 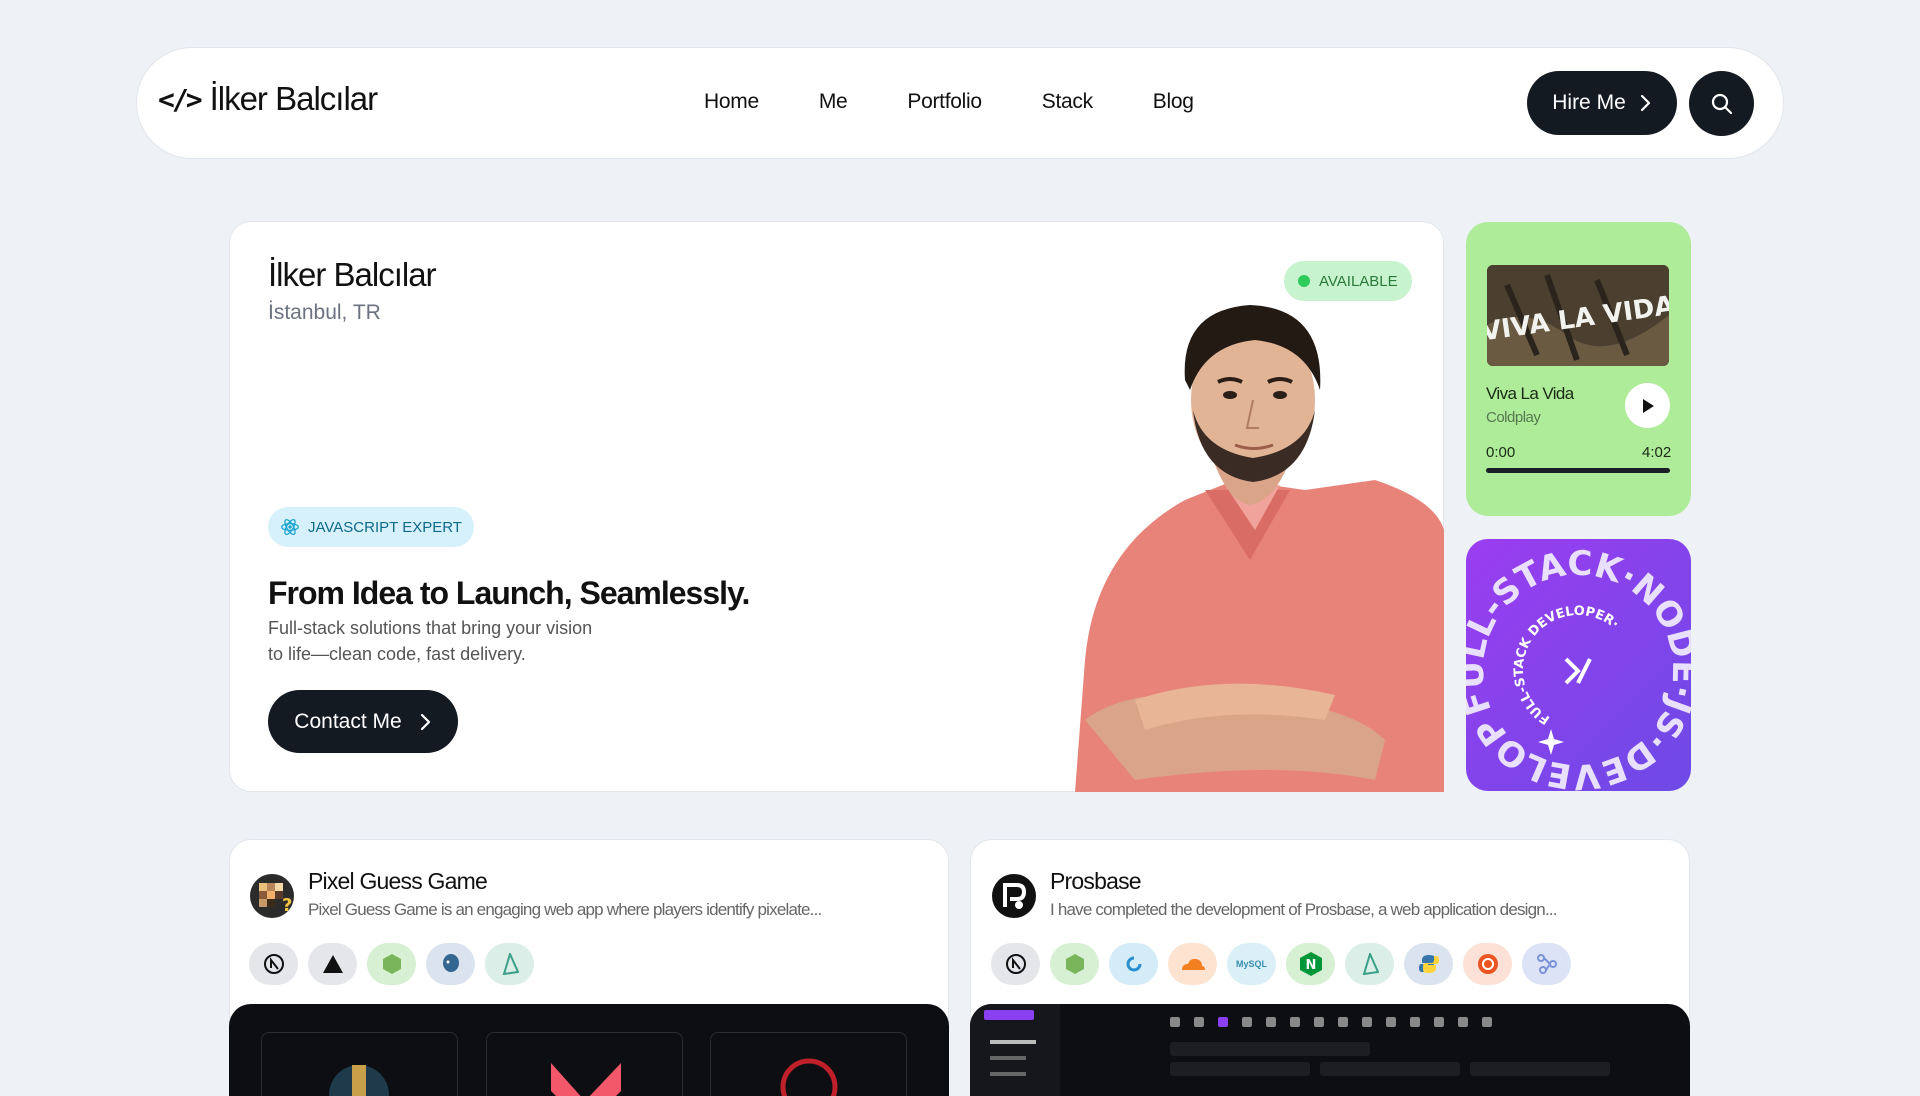 What do you see at coordinates (272, 896) in the screenshot?
I see `pixel-guess-logo-icon: ?` at bounding box center [272, 896].